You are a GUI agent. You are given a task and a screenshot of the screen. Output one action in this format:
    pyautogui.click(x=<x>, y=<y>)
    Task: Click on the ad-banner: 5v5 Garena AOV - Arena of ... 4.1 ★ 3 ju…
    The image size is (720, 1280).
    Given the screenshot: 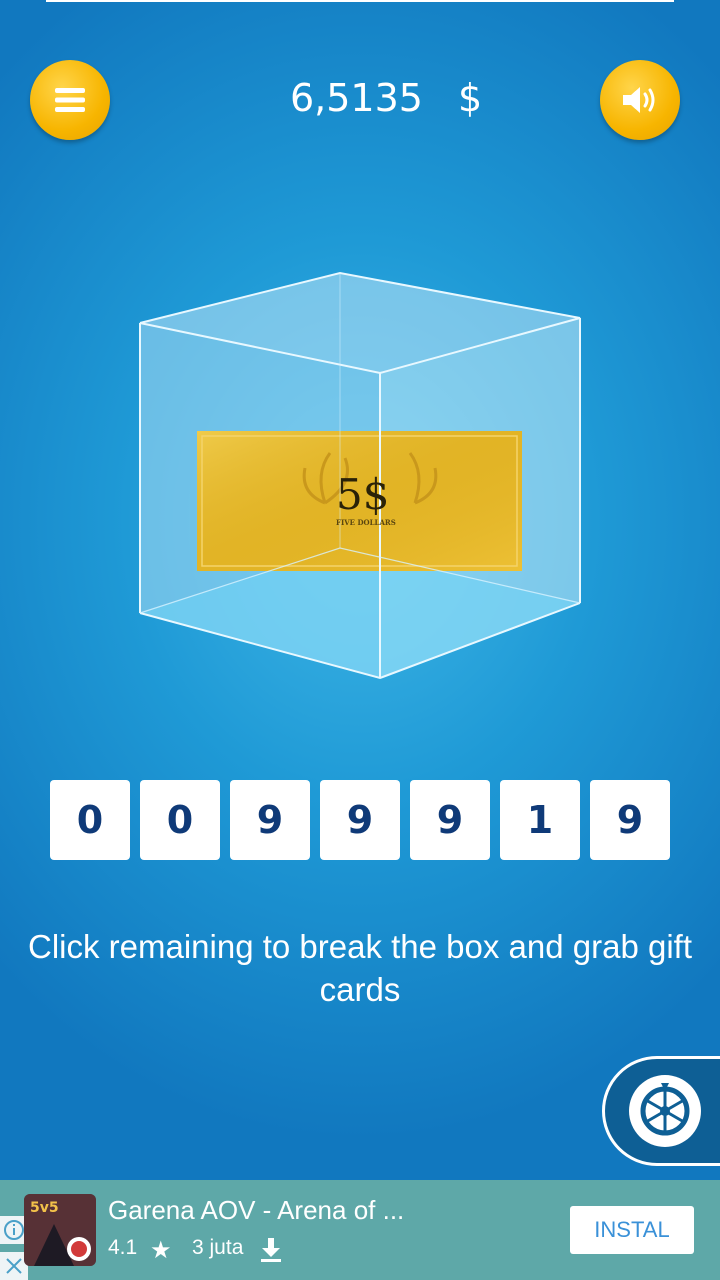 What is the action you would take?
    pyautogui.click(x=360, y=1230)
    